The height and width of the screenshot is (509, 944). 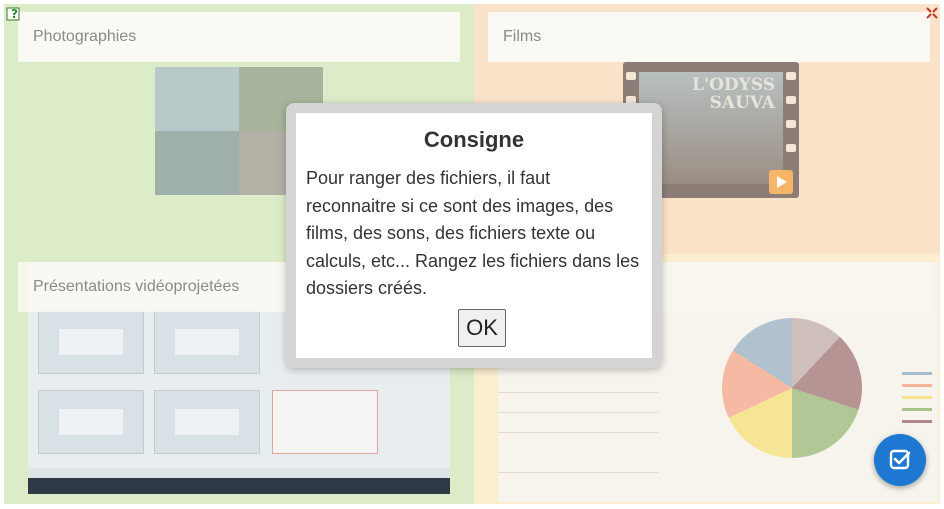 I want to click on status-bar, so click(x=239, y=473).